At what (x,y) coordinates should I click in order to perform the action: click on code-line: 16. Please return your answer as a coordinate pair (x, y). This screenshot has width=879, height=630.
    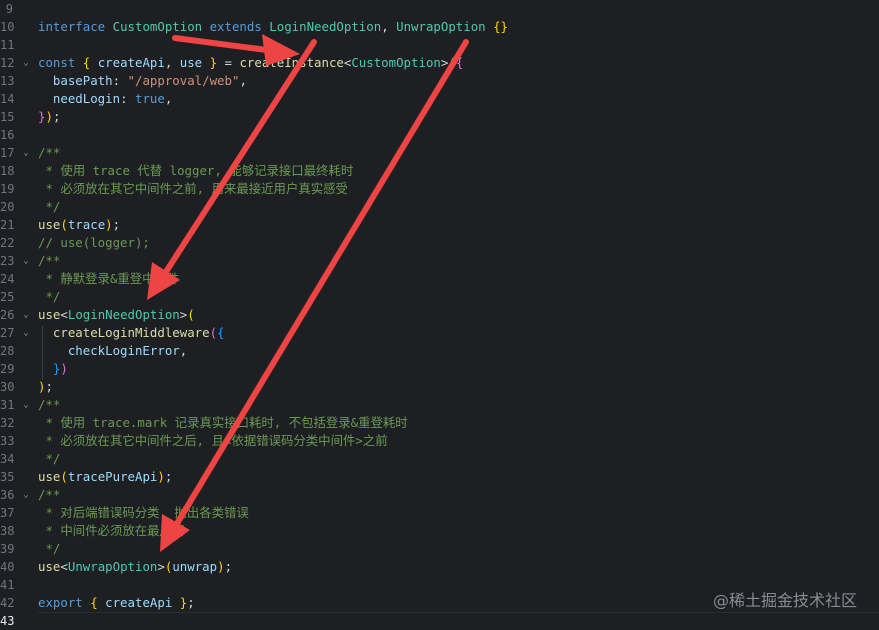
    Looking at the image, I should click on (439, 135).